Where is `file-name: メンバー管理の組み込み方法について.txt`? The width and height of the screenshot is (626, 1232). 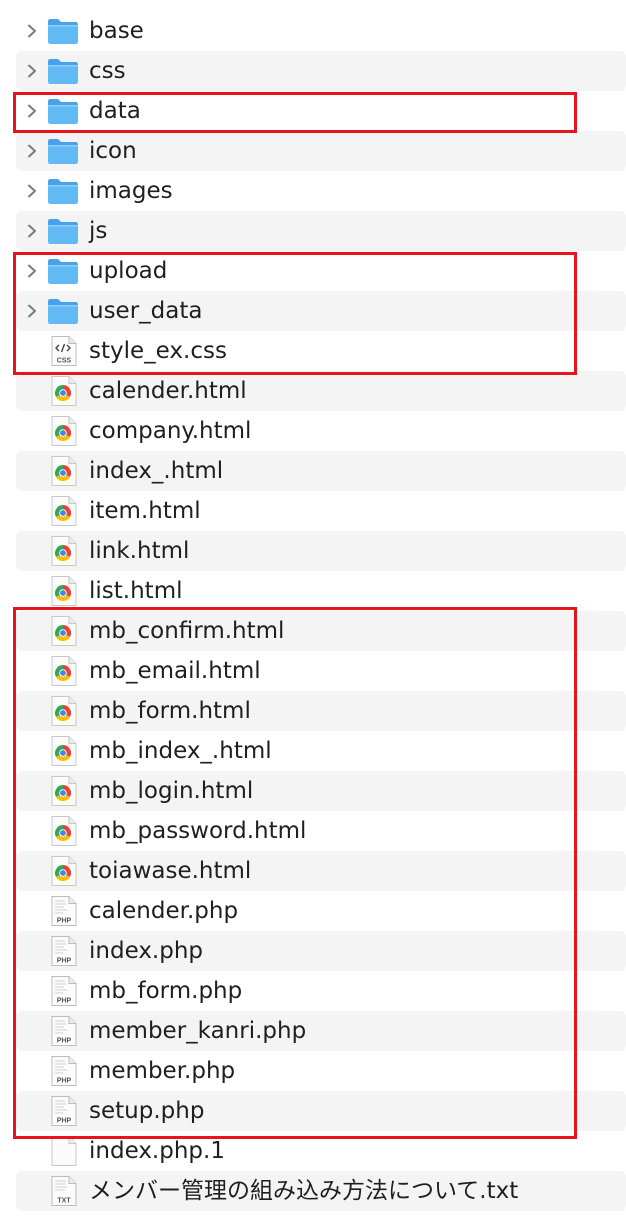
file-name: メンバー管理の組み込み方法について.txt is located at coordinates (304, 1191).